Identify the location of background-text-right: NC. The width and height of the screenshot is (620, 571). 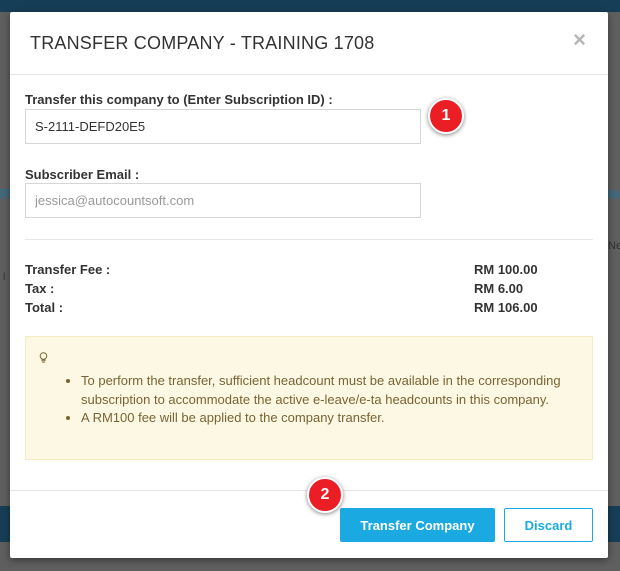
(614, 194).